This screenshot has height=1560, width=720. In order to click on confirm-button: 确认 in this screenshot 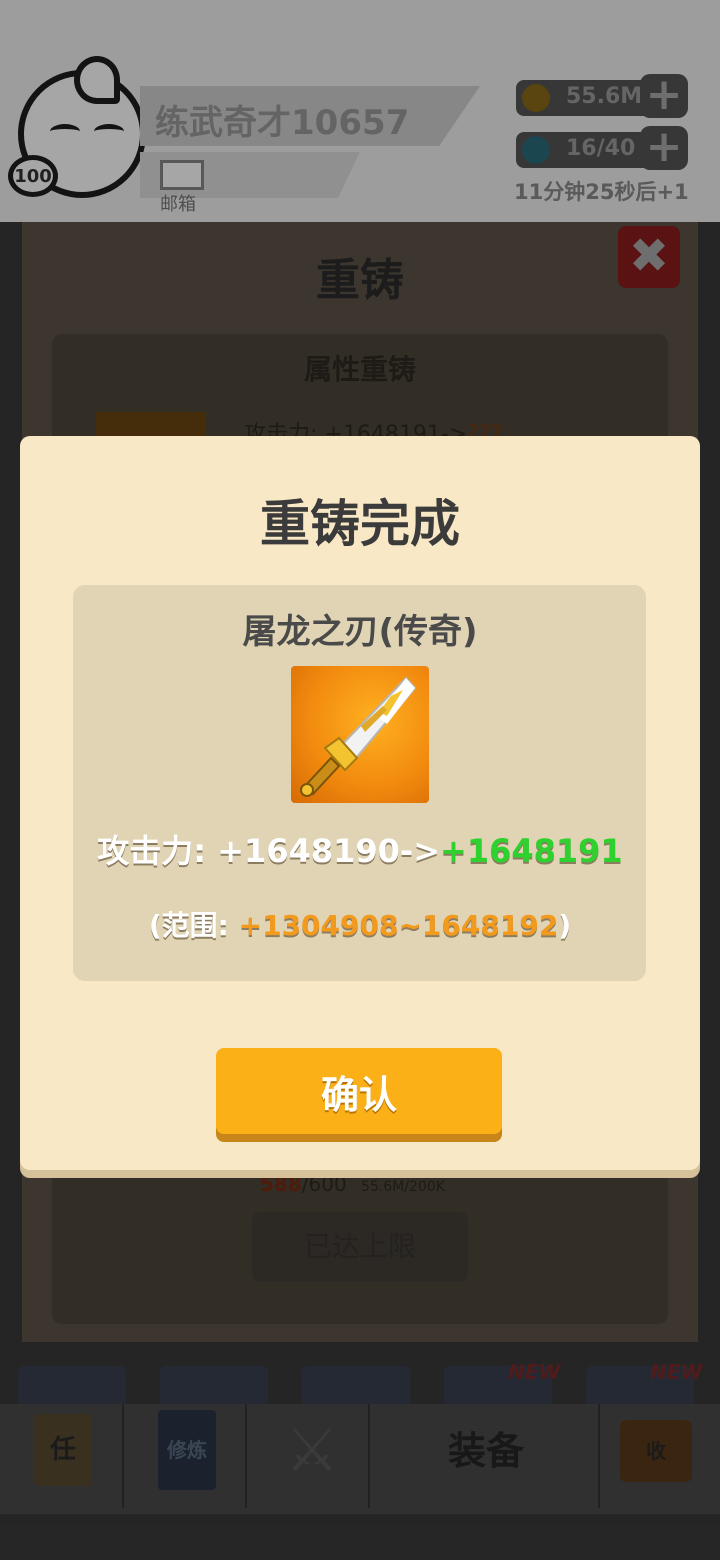, I will do `click(359, 1091)`.